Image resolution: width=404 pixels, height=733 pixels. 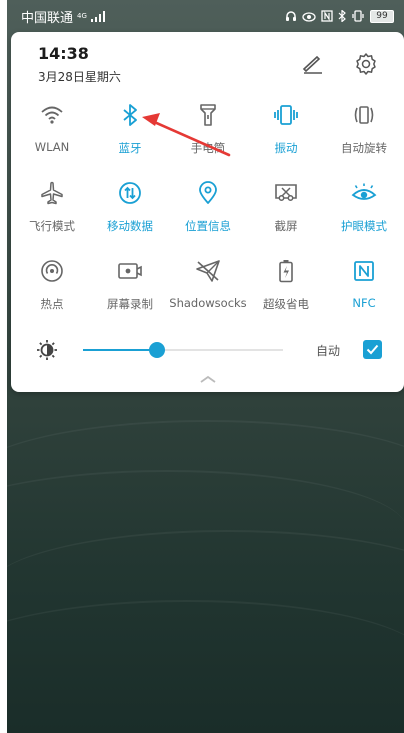 What do you see at coordinates (130, 304) in the screenshot?
I see `tile-label: 屏幕录制` at bounding box center [130, 304].